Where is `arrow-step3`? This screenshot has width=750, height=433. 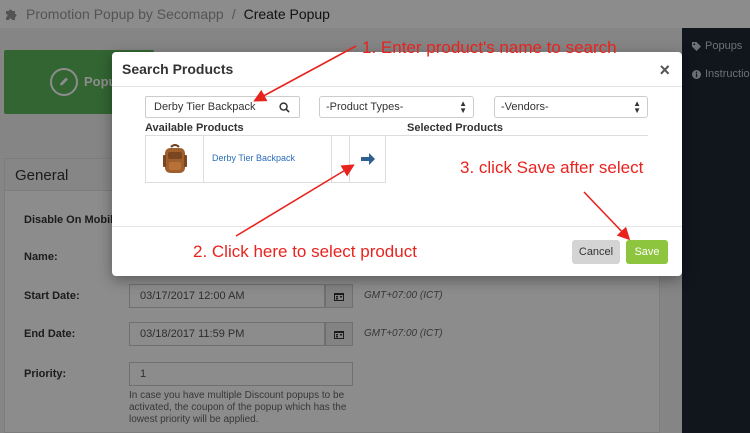
arrow-step3 is located at coordinates (607, 216).